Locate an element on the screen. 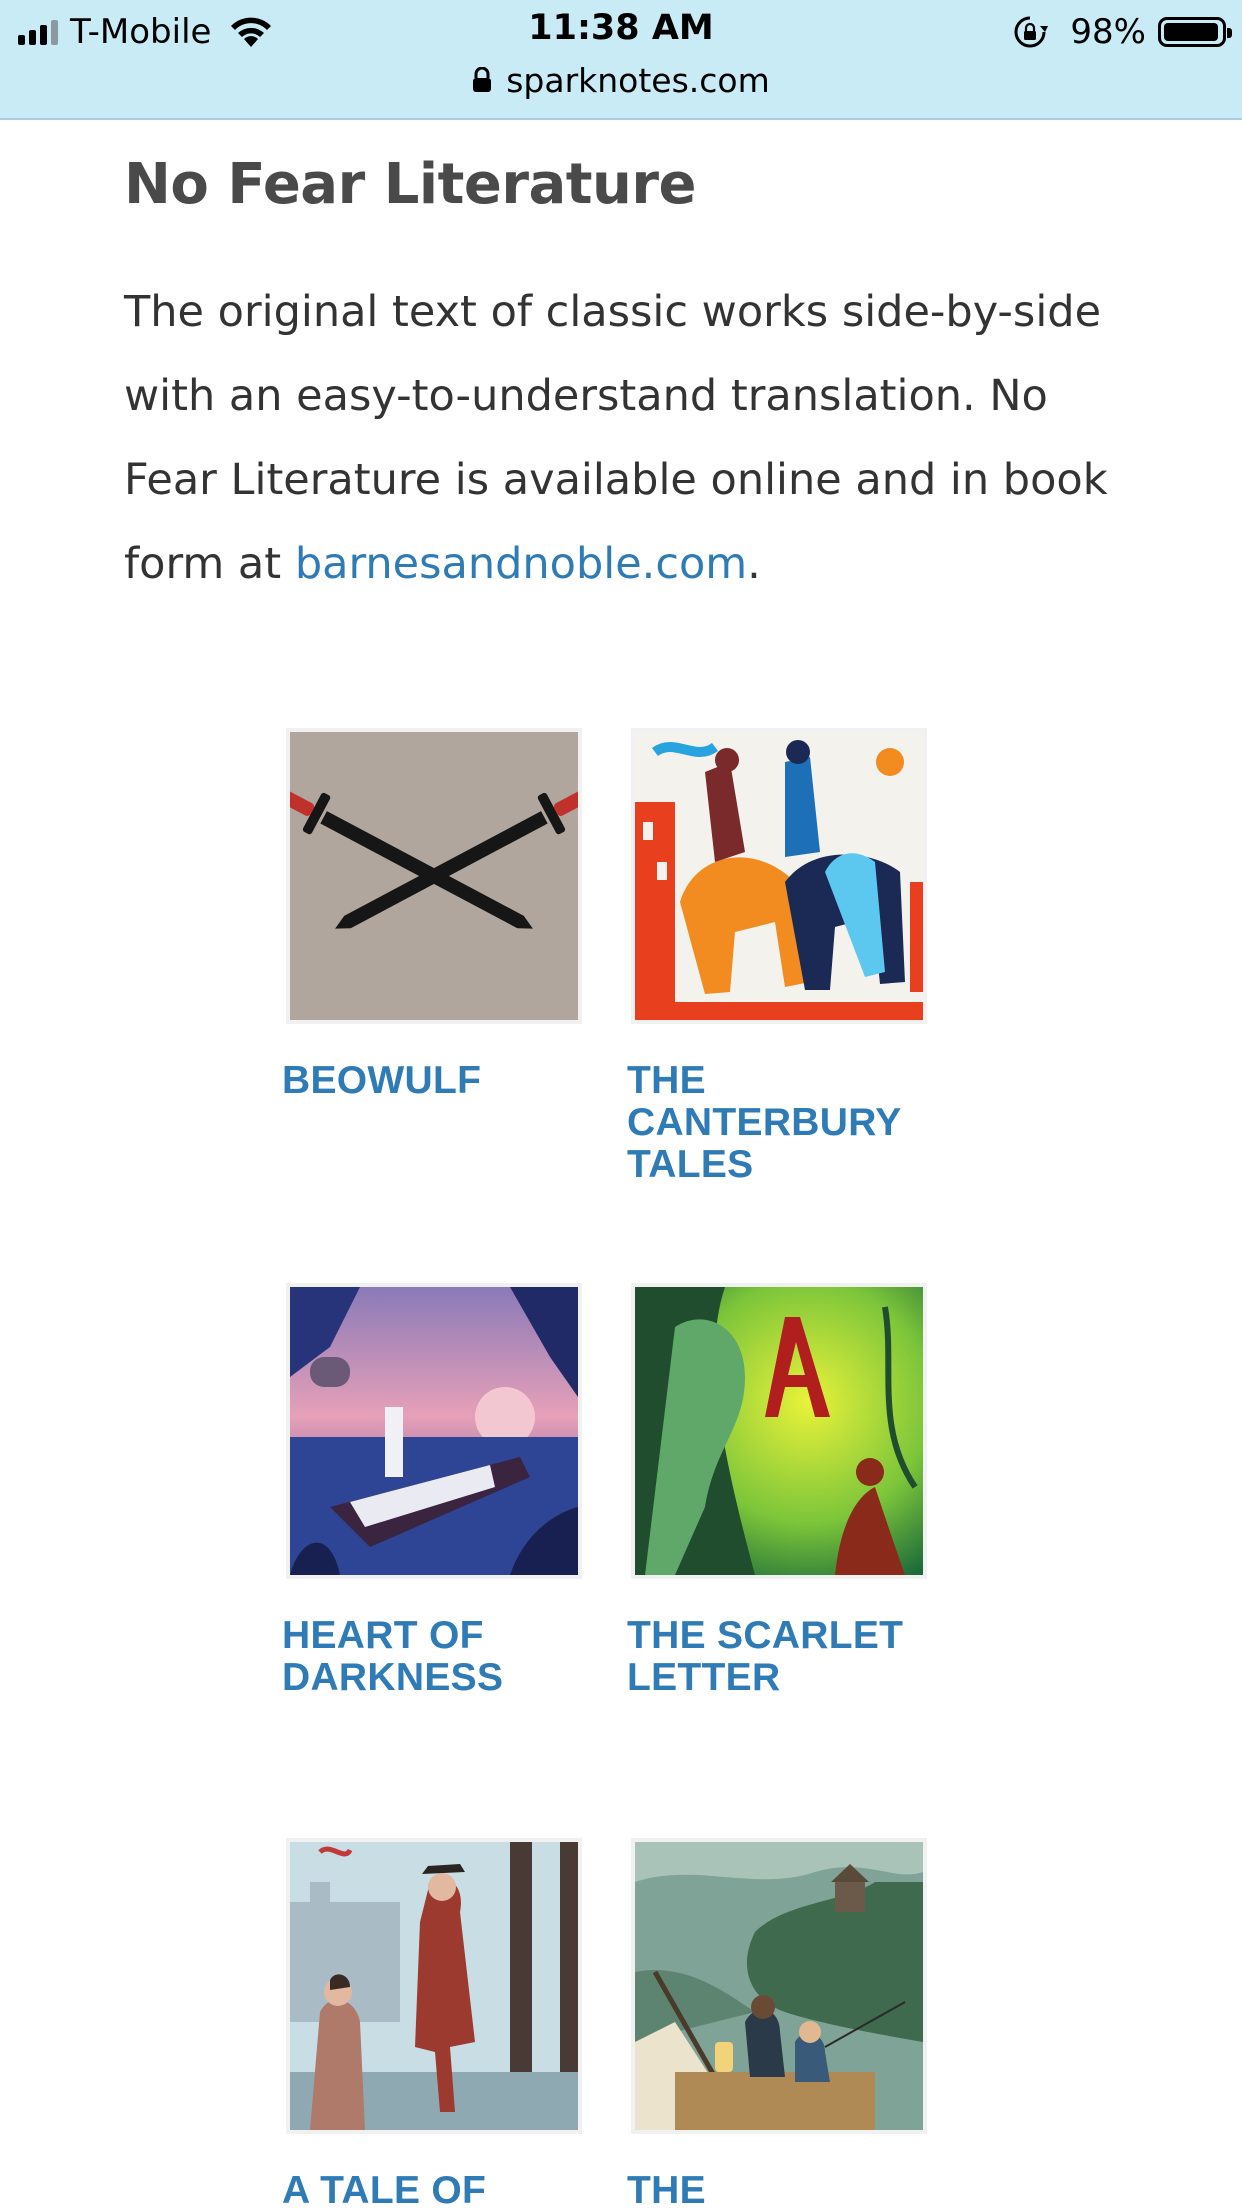 Image resolution: width=1242 pixels, height=2212 pixels. book-title-scarlet-letter: THE SCARLET LETTER is located at coordinates (782, 1657).